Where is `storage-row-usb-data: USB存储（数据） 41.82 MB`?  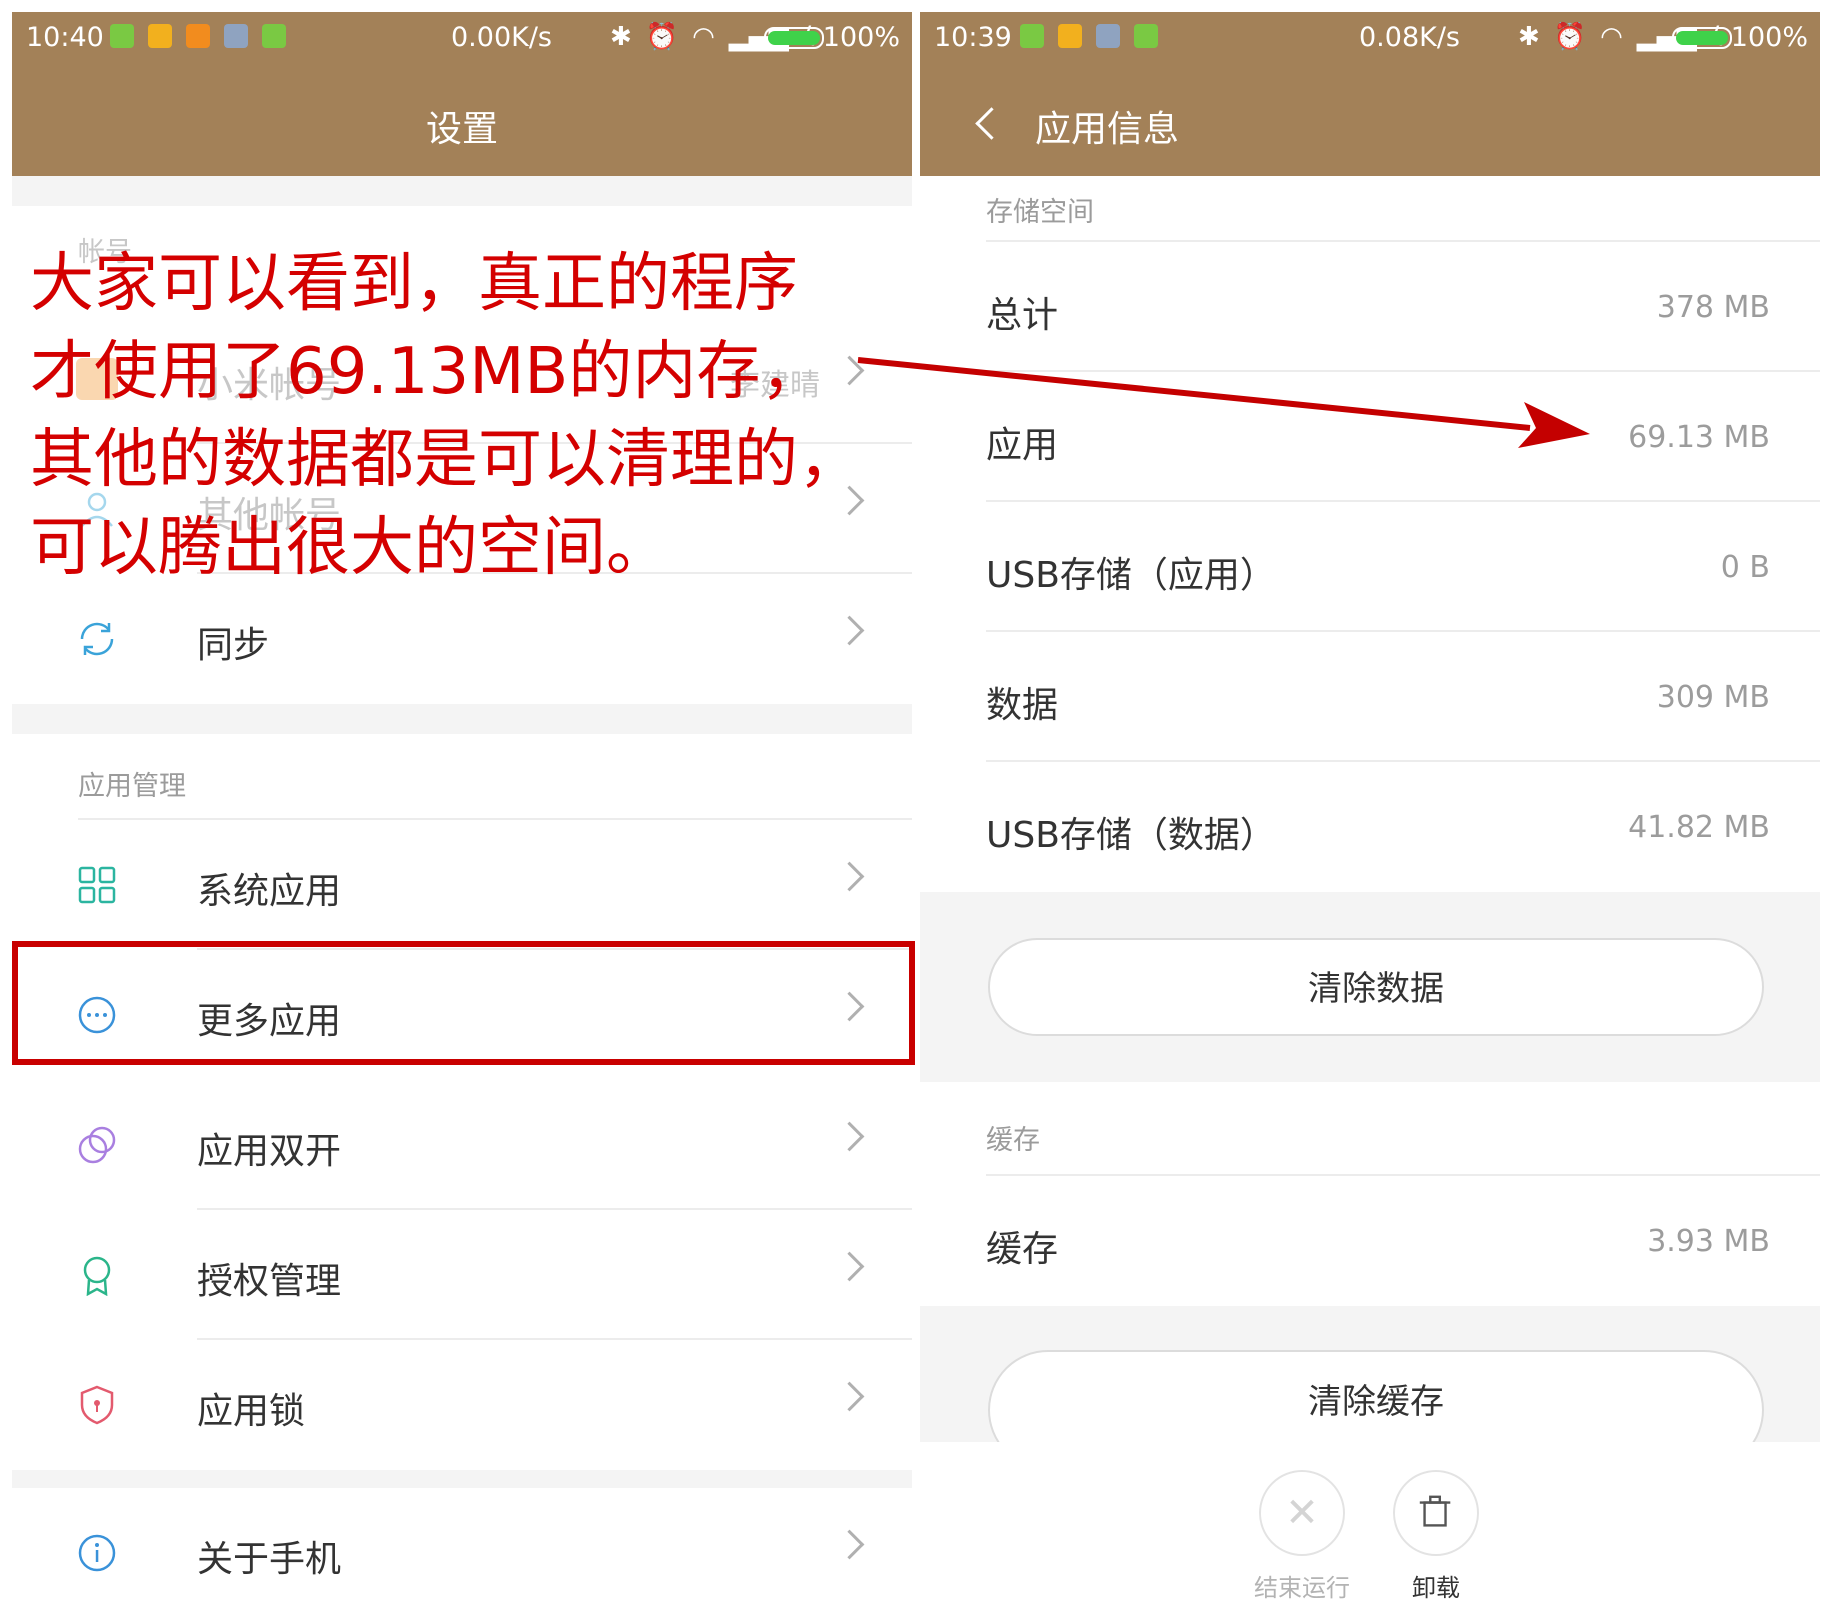 storage-row-usb-data: USB存储（数据） 41.82 MB is located at coordinates (1370, 827).